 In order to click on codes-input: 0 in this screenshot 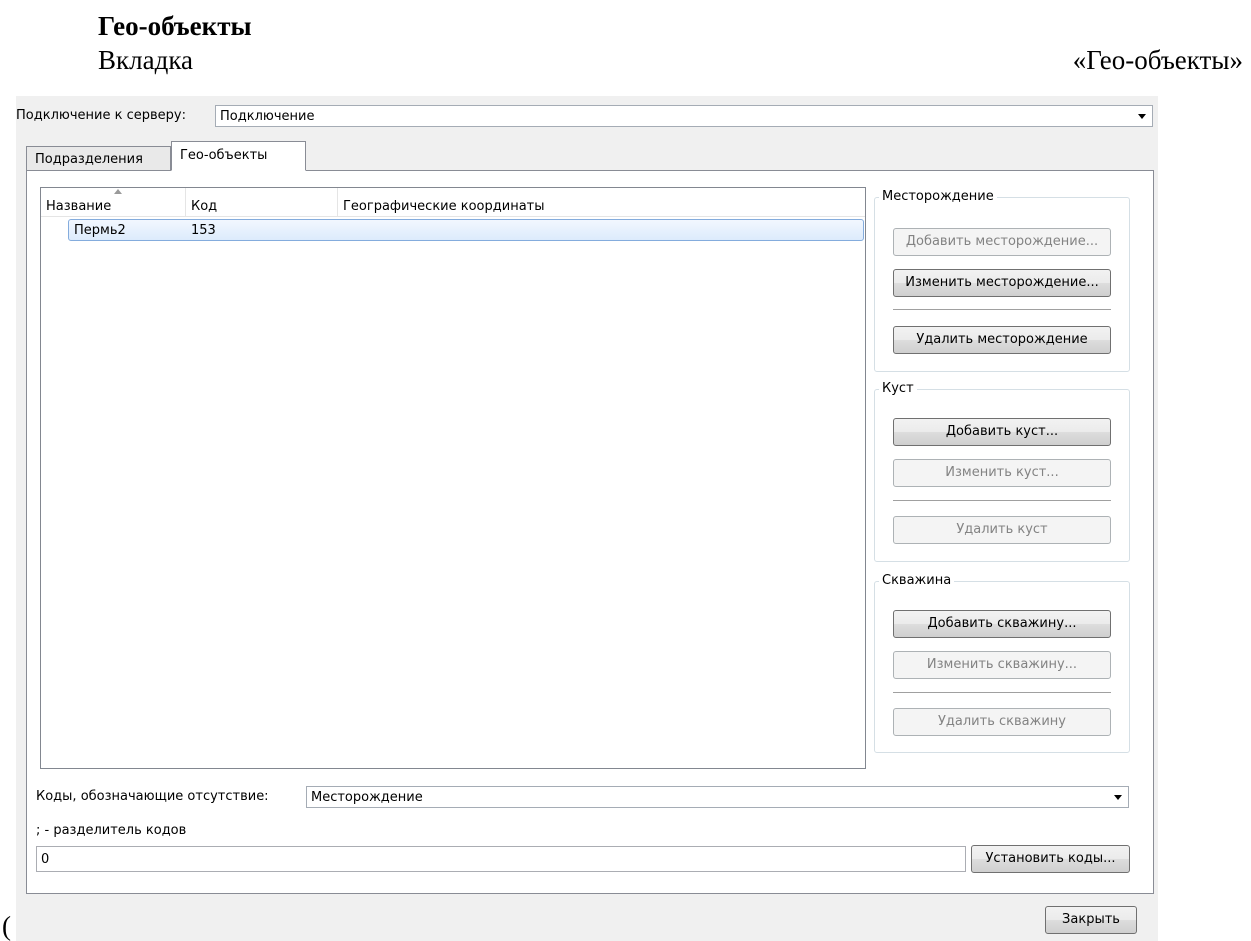, I will do `click(501, 859)`.